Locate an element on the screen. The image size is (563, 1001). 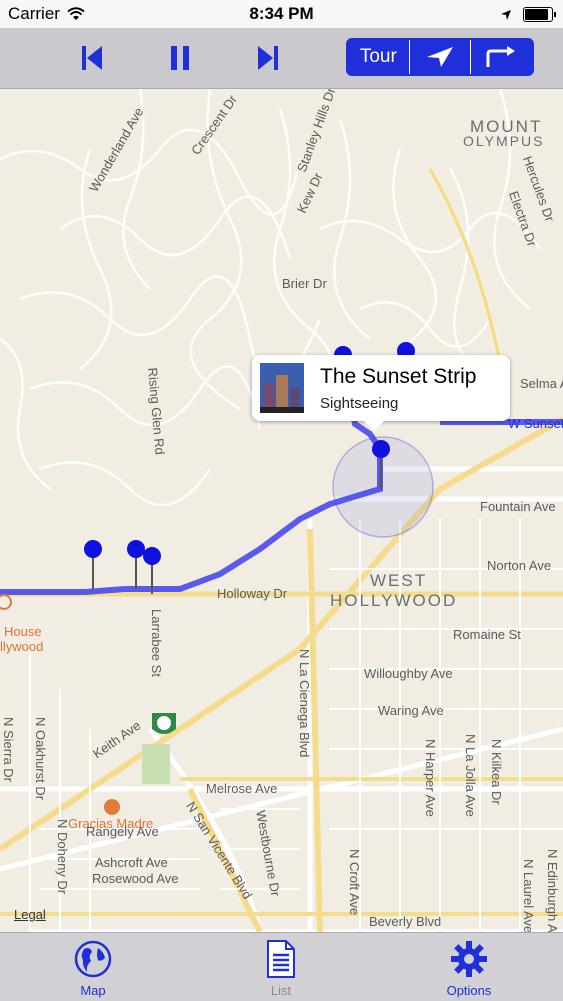
tab-list: List is located at coordinates (281, 968).